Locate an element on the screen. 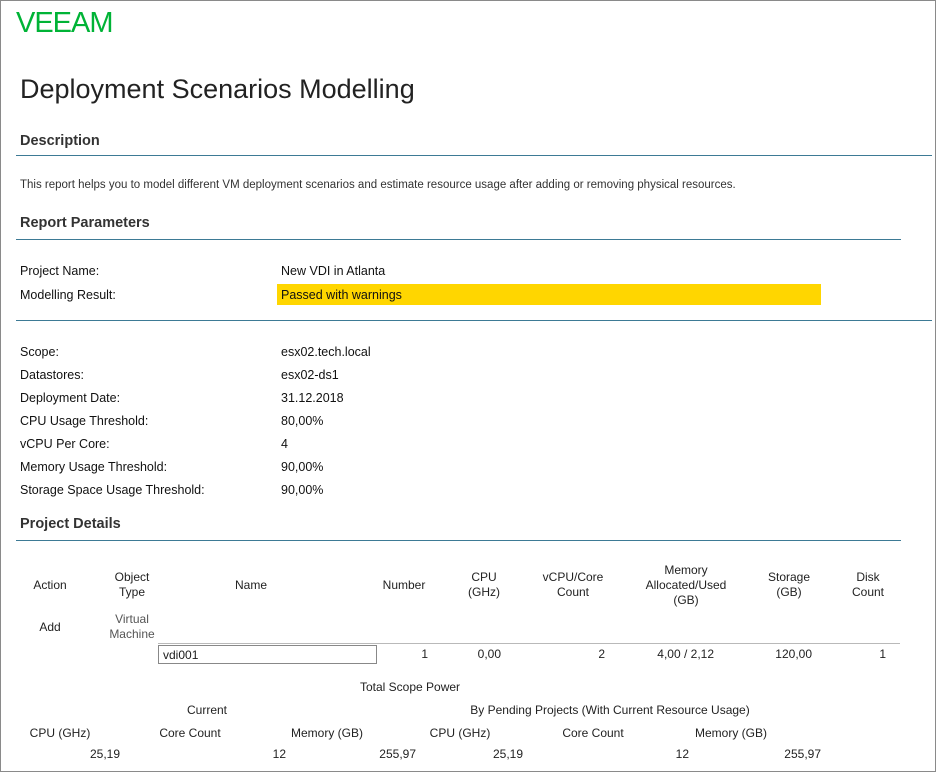 The width and height of the screenshot is (936, 772). svg-text: VEEAM is located at coordinates (64, 23).